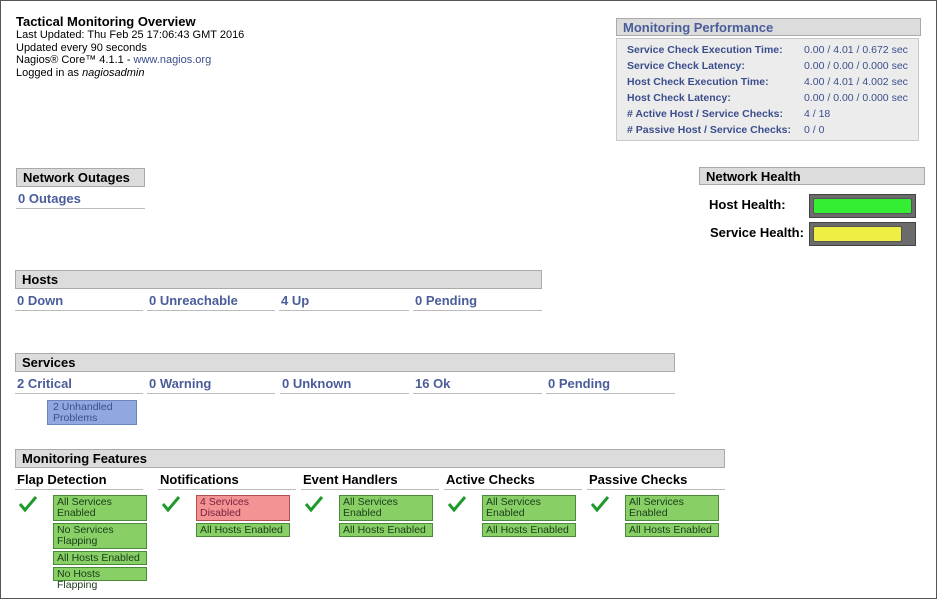  I want to click on hosts-up: 4 Up, so click(344, 302).